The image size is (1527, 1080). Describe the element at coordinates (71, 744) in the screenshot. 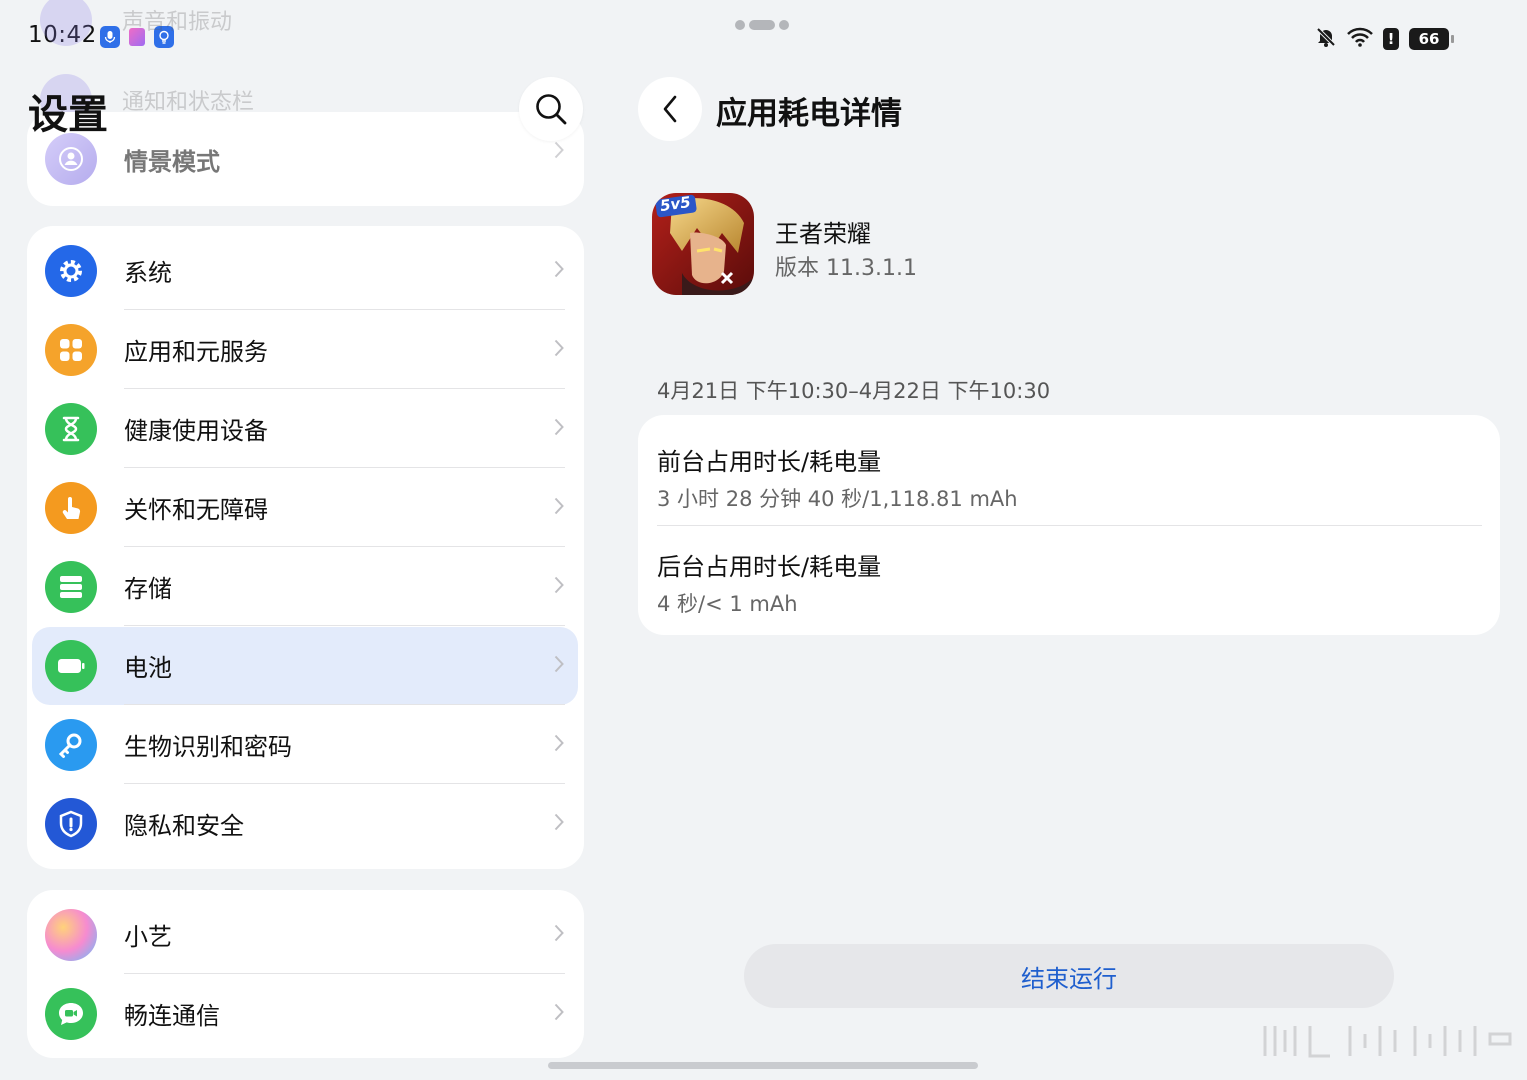

I see `key-icon` at that location.